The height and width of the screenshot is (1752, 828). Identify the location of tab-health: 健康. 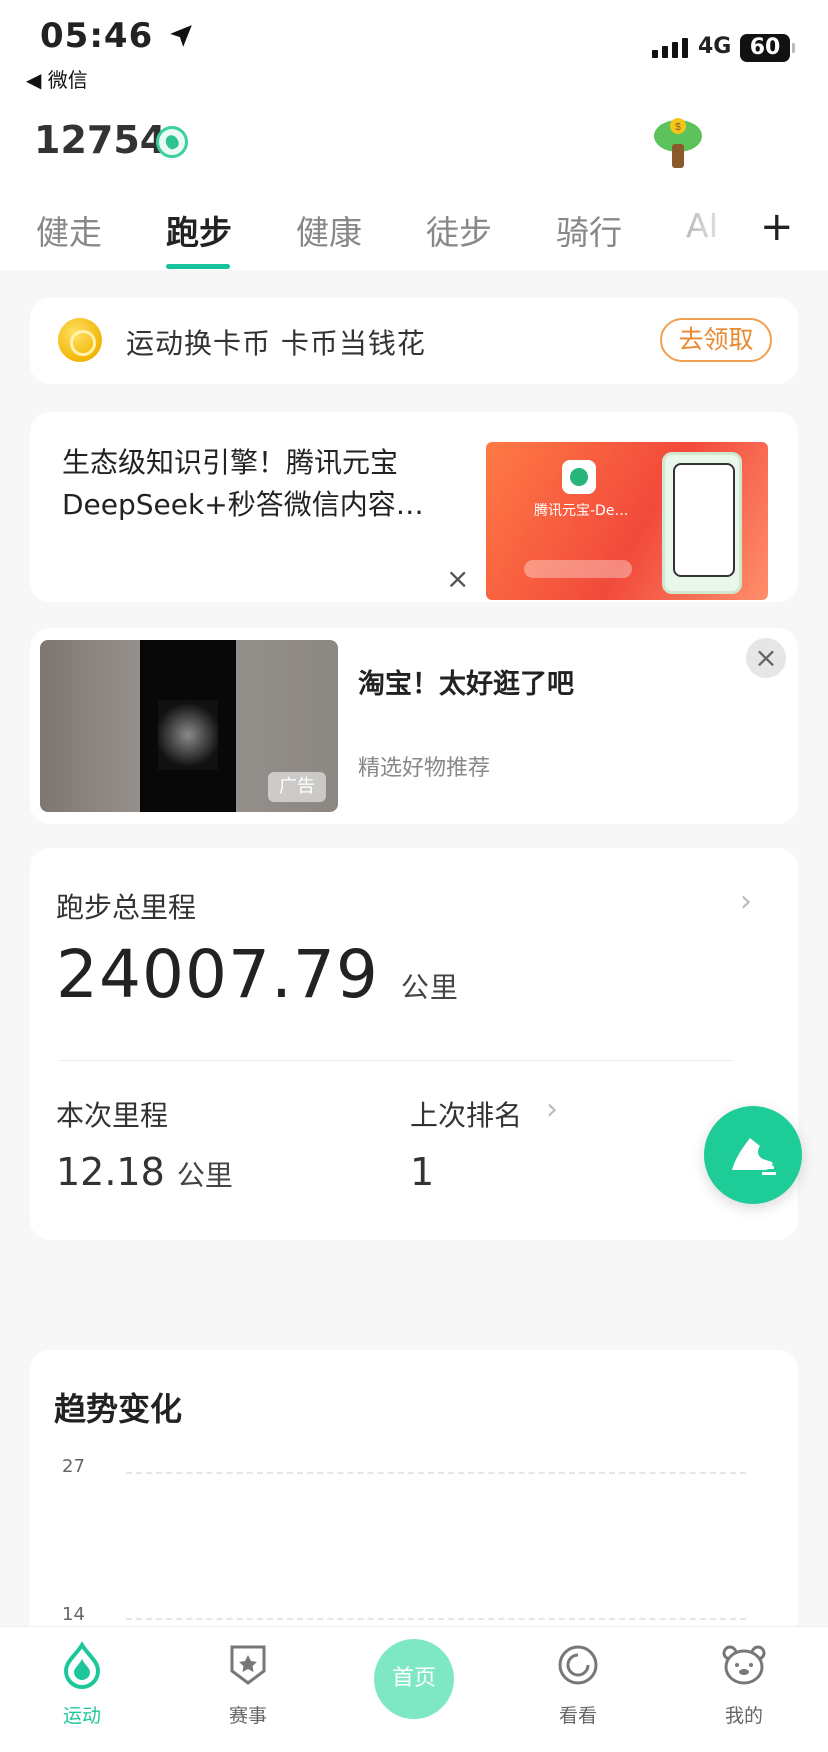
(329, 230).